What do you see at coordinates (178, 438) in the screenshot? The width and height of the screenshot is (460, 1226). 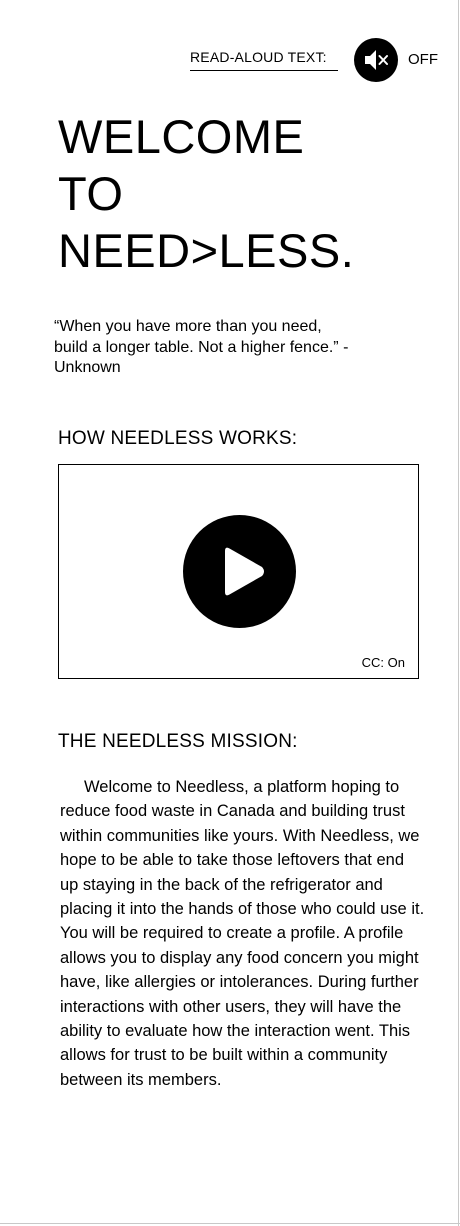 I see `how-it-works-heading: HOW NEEDLESS WORKS:` at bounding box center [178, 438].